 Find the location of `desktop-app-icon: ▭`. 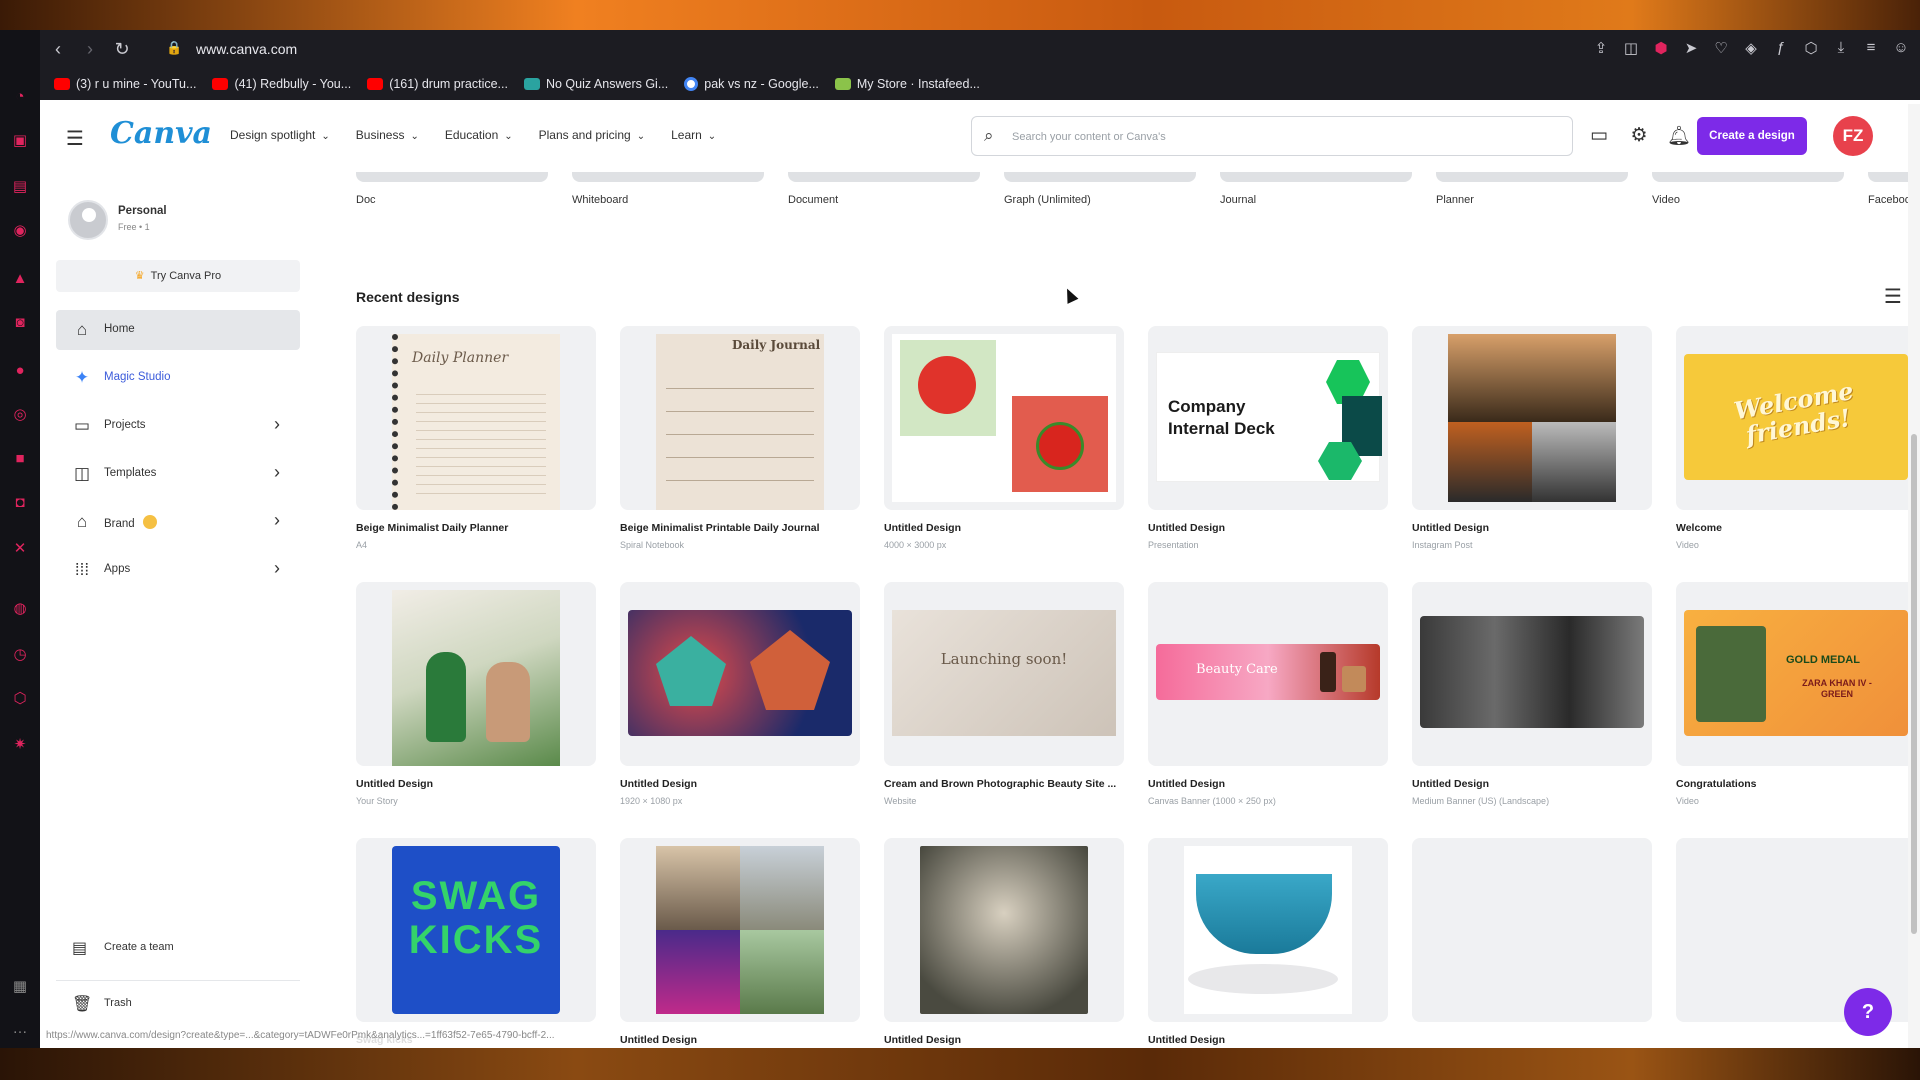

desktop-app-icon: ▭ is located at coordinates (1599, 135).